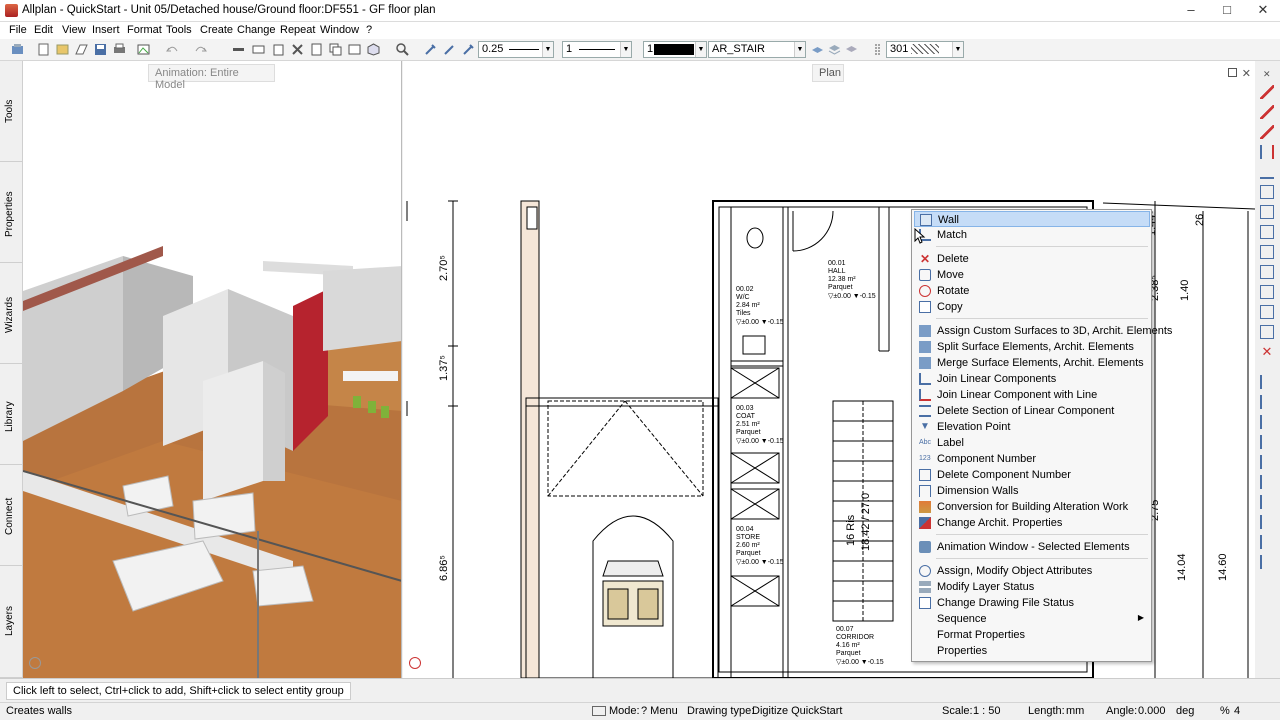  I want to click on menu-item-layer-status: Modify Layer Status, so click(1032, 587).